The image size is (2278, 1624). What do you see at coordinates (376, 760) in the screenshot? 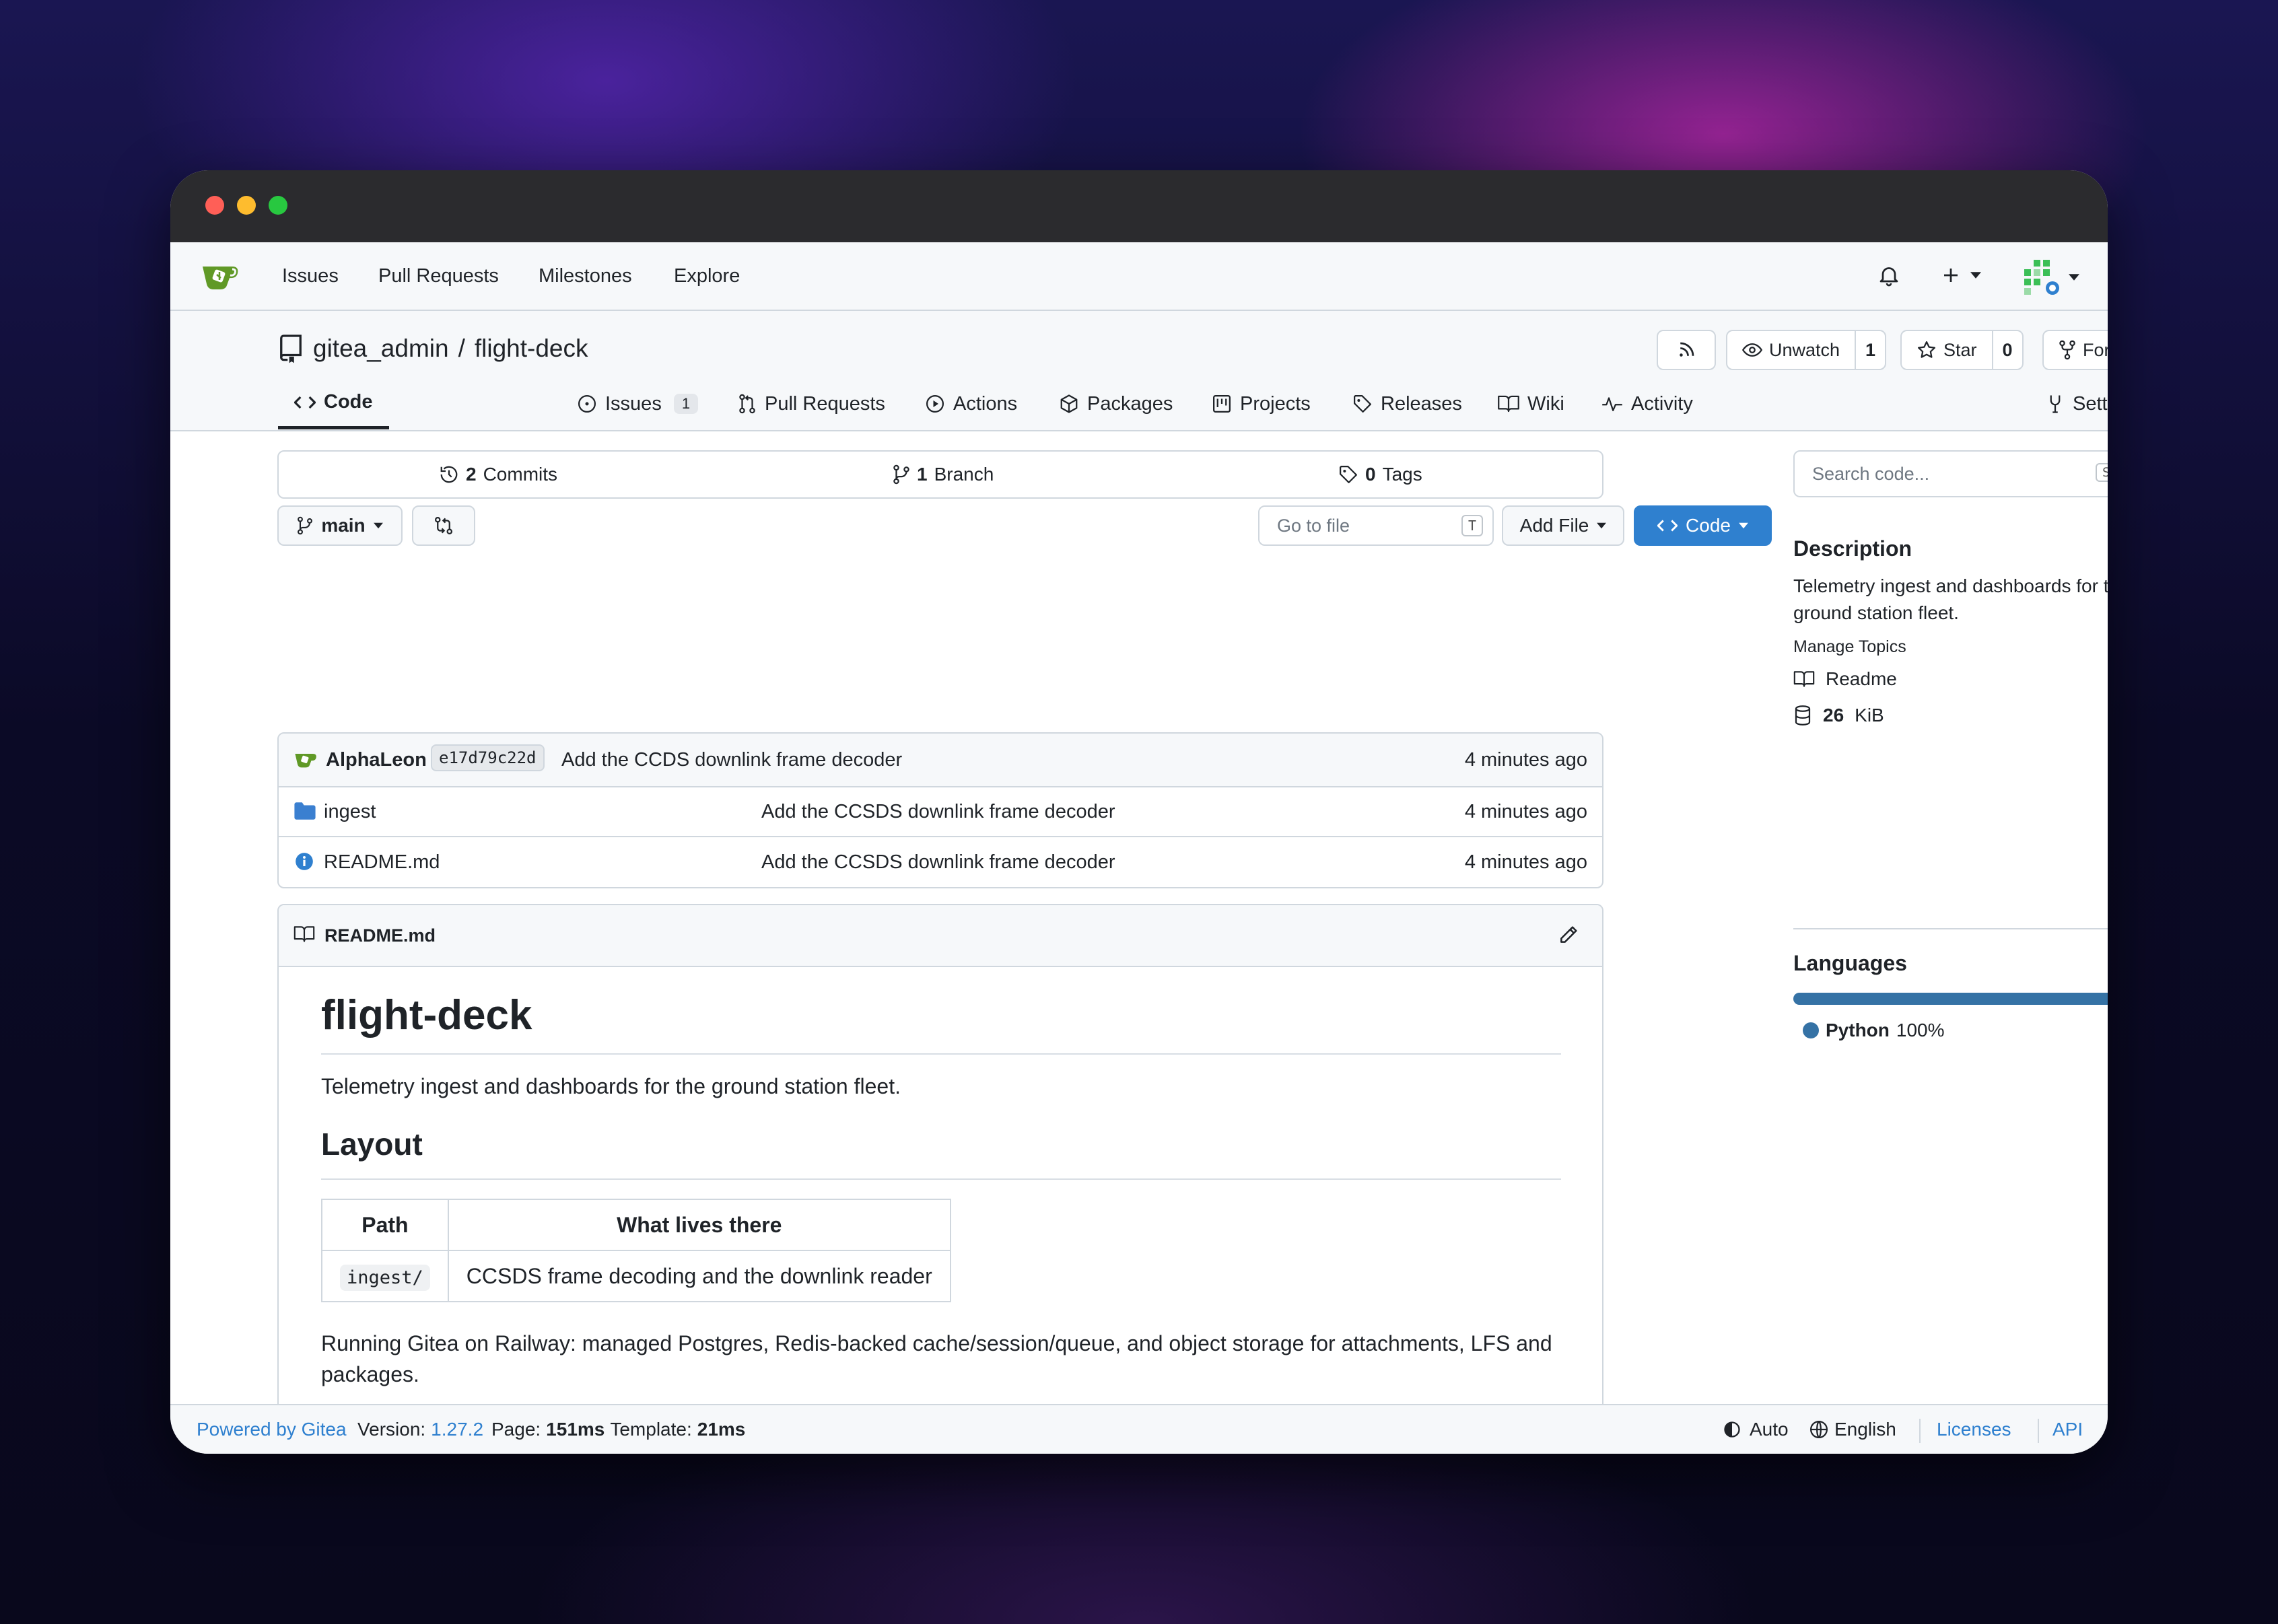
I see `commit-author: AlphaLeon` at bounding box center [376, 760].